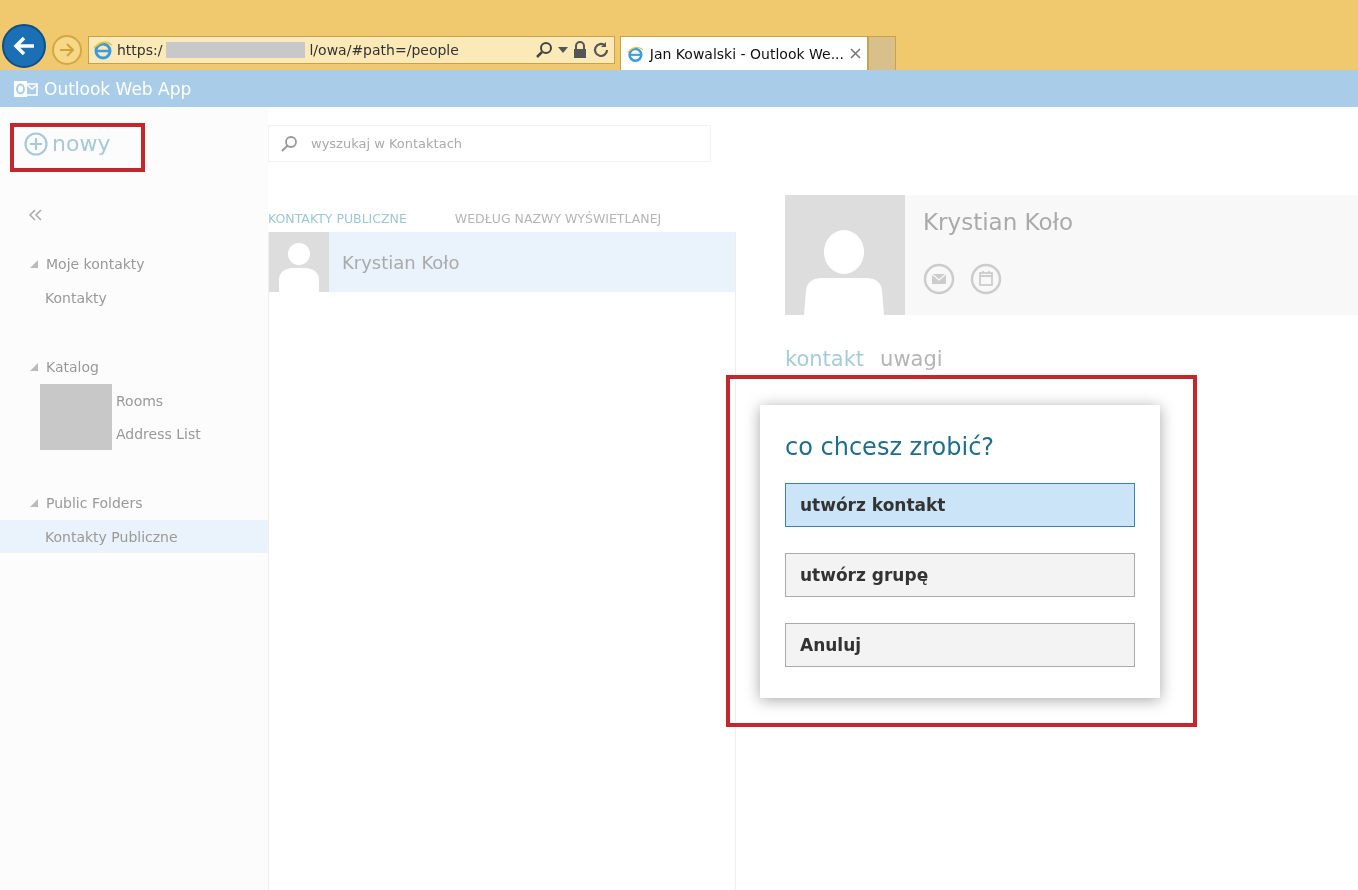 The height and width of the screenshot is (890, 1358). I want to click on nav-group-header: Public Folders, so click(134, 503).